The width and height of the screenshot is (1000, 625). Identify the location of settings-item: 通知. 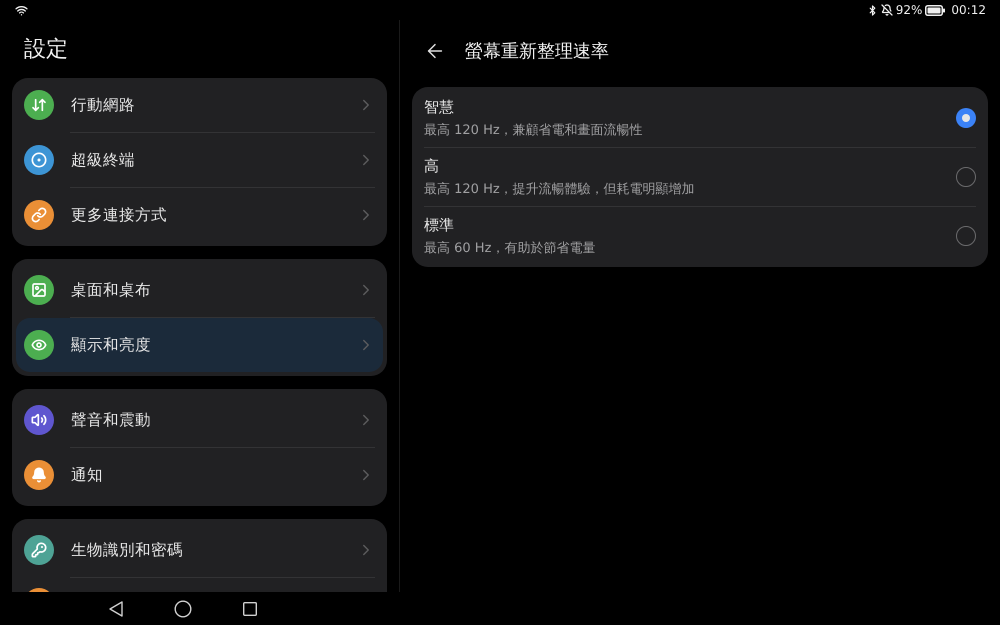
(199, 475).